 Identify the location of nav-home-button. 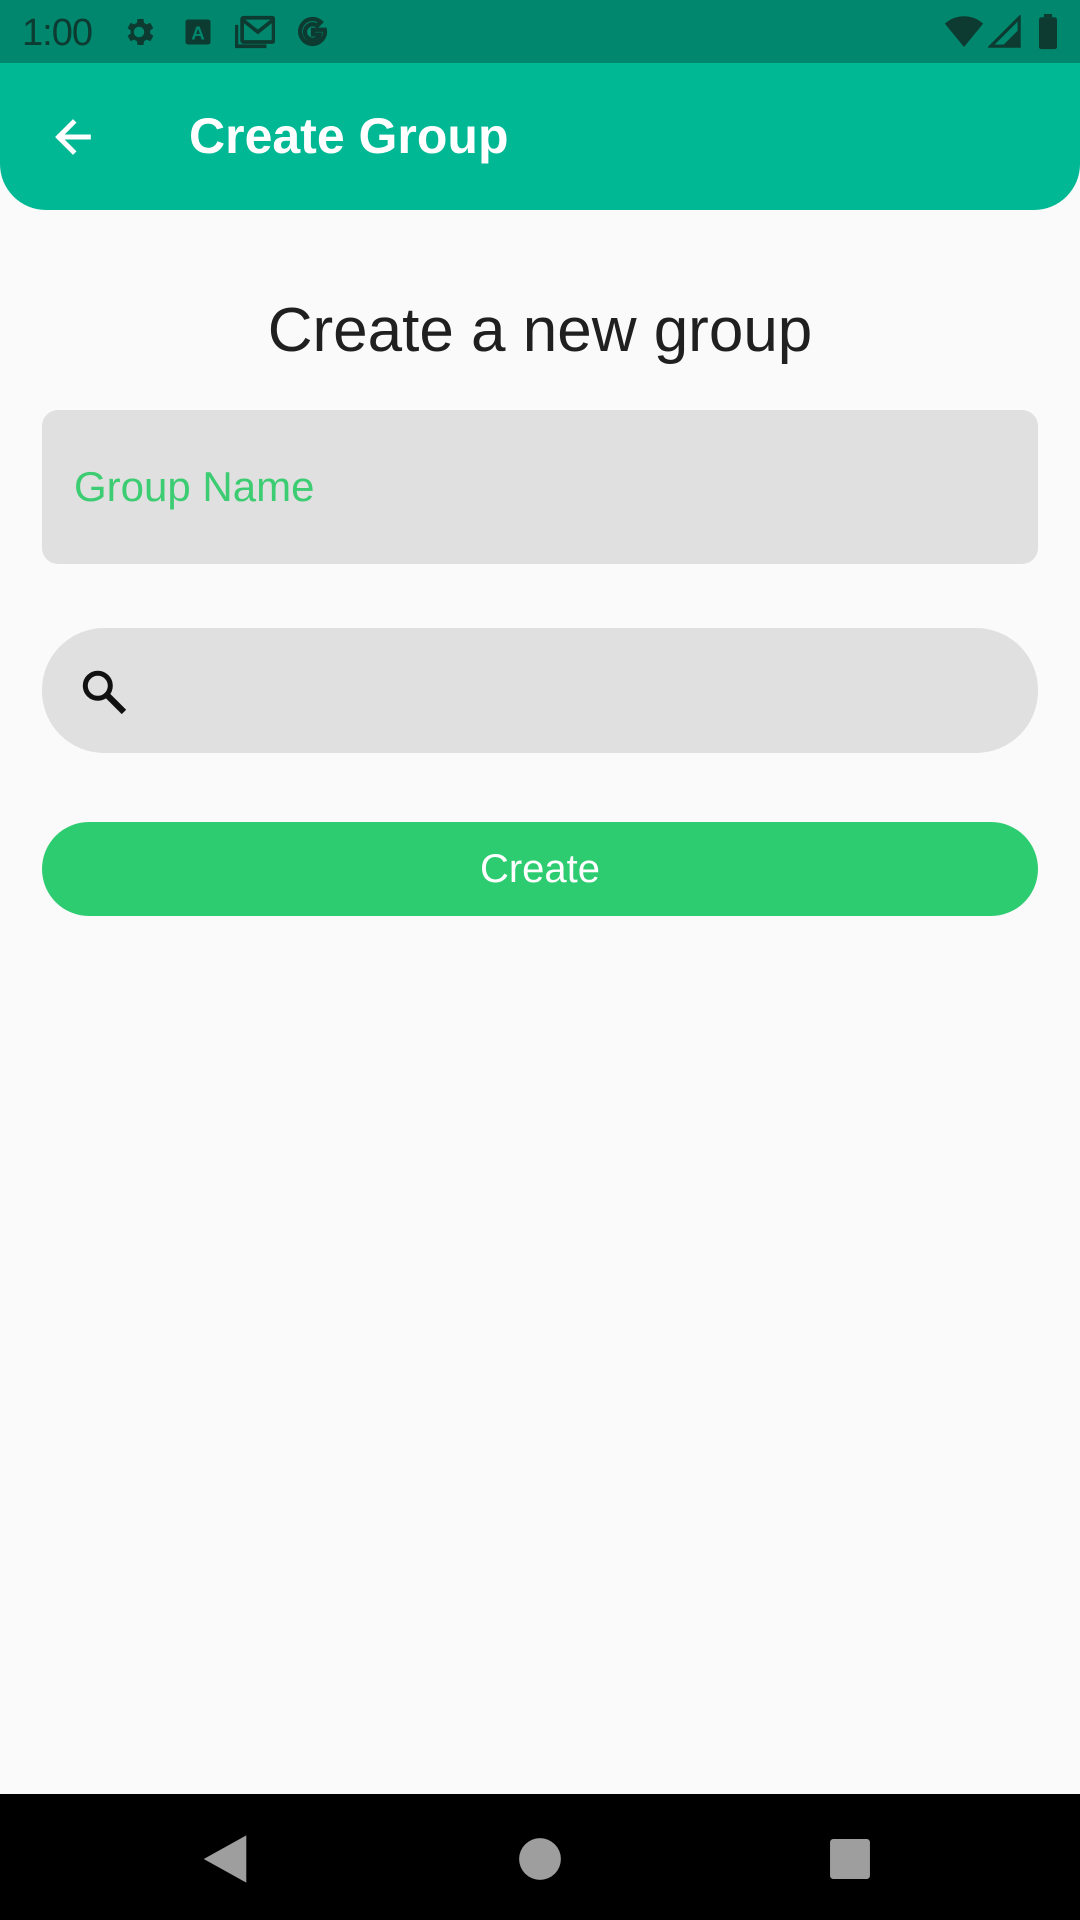
(540, 1859).